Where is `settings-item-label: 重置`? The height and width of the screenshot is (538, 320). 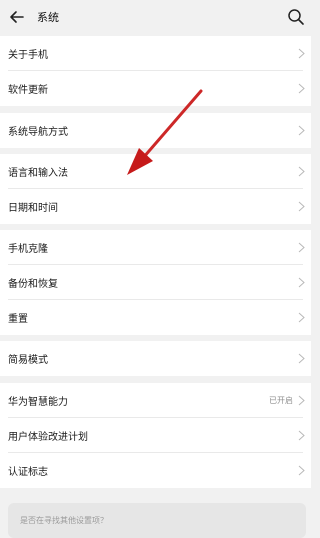 settings-item-label: 重置 is located at coordinates (18, 319).